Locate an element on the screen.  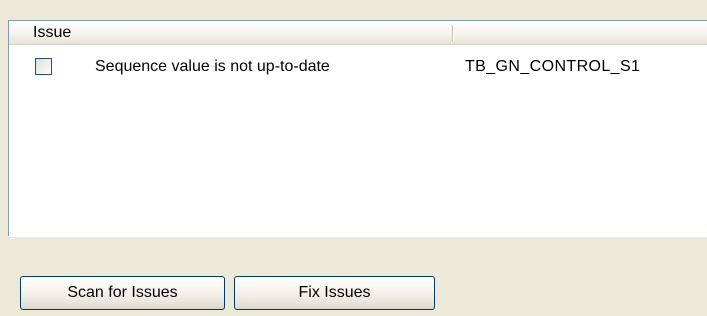
panel-bottom-edge is located at coordinates (357, 238).